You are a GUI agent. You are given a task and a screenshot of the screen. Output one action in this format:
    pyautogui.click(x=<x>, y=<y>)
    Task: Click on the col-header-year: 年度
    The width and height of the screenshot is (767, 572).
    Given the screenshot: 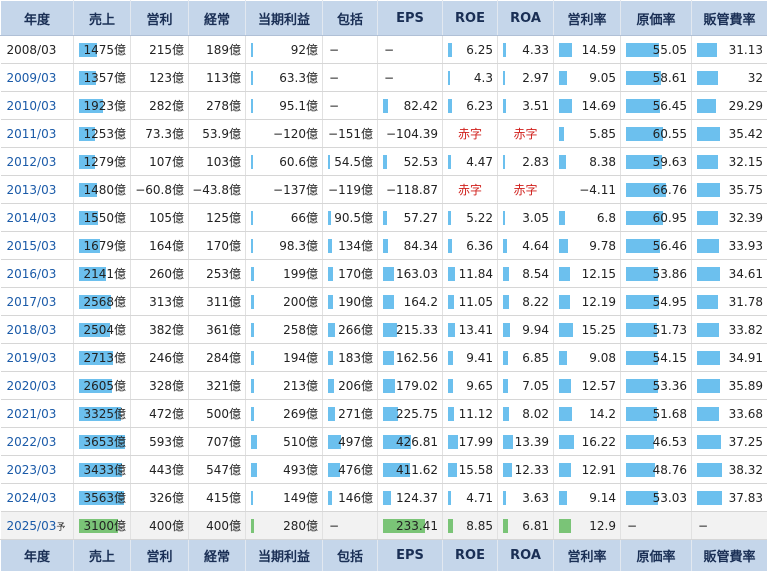 What is the action you would take?
    pyautogui.click(x=37, y=18)
    